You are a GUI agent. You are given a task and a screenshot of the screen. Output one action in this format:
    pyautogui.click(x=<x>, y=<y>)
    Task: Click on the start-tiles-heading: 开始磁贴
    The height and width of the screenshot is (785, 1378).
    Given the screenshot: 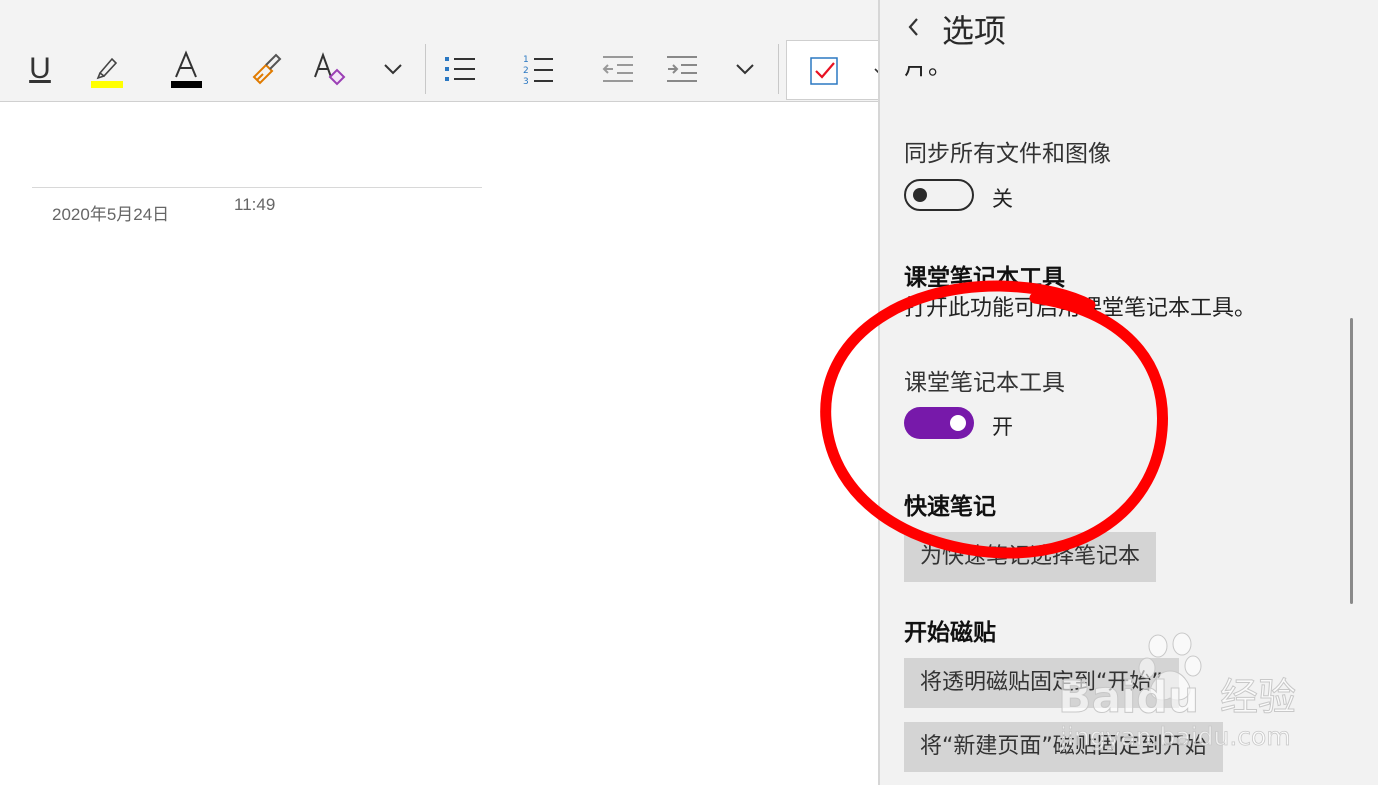 What is the action you would take?
    pyautogui.click(x=950, y=633)
    